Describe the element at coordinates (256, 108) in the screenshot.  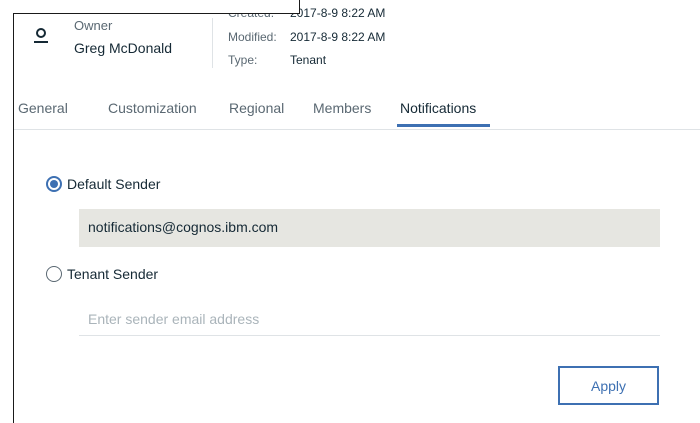
I see `tab-regional: Regional` at that location.